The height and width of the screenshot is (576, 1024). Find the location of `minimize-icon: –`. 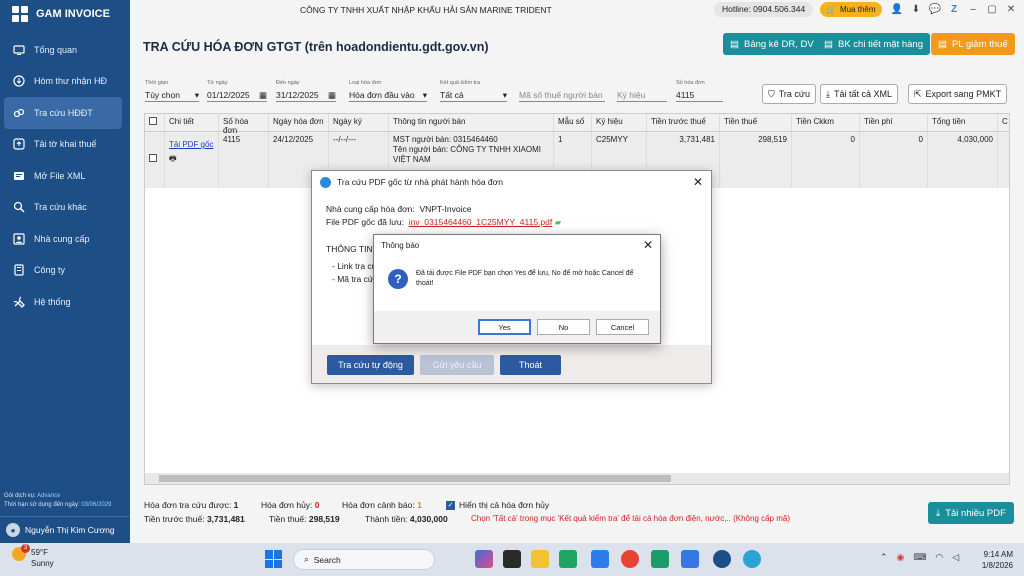

minimize-icon: – is located at coordinates (973, 9).